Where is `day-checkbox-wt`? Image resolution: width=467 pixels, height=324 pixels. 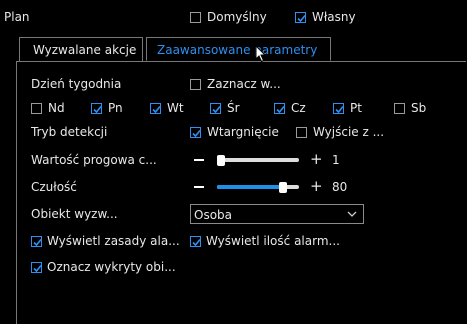
day-checkbox-wt is located at coordinates (155, 108).